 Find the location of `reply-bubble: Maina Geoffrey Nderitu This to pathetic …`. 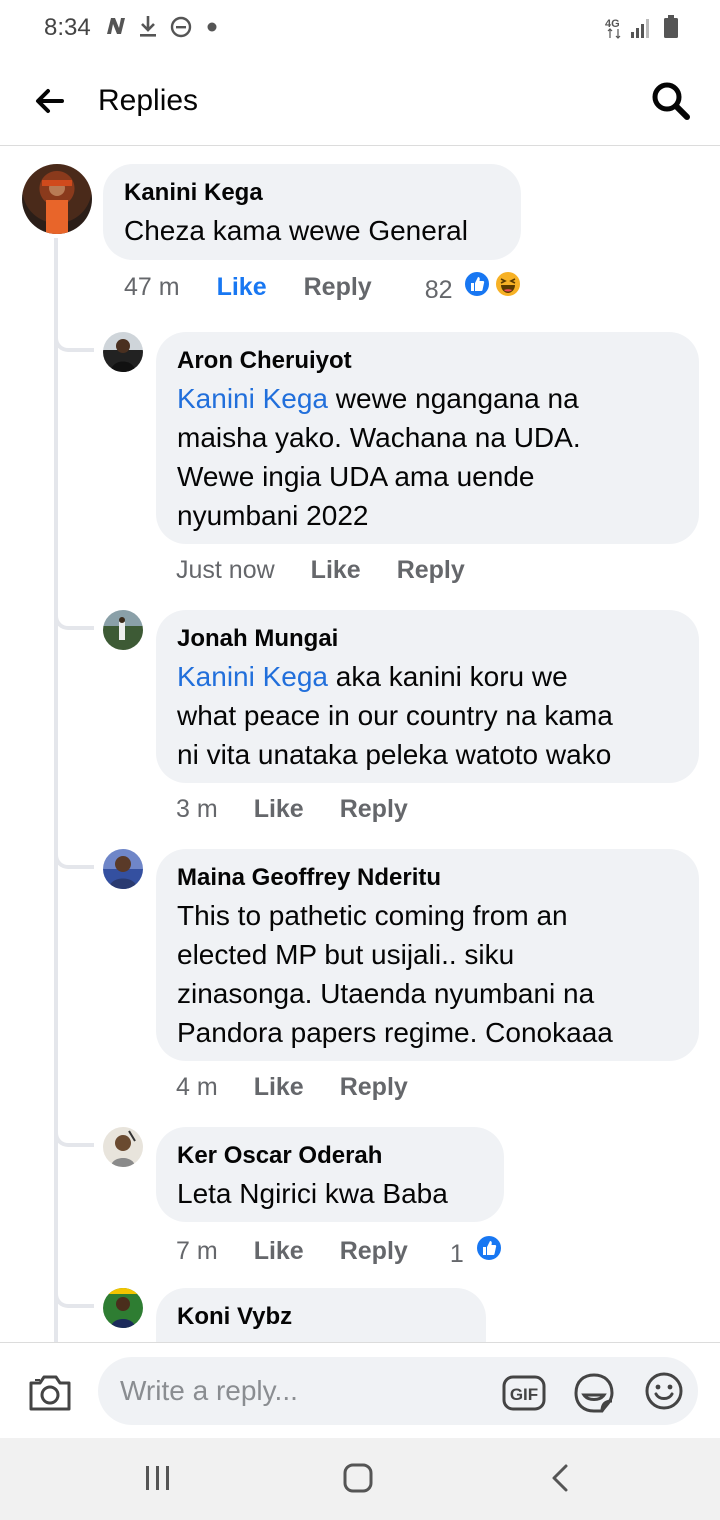

reply-bubble: Maina Geoffrey Nderitu This to pathetic … is located at coordinates (427, 955).